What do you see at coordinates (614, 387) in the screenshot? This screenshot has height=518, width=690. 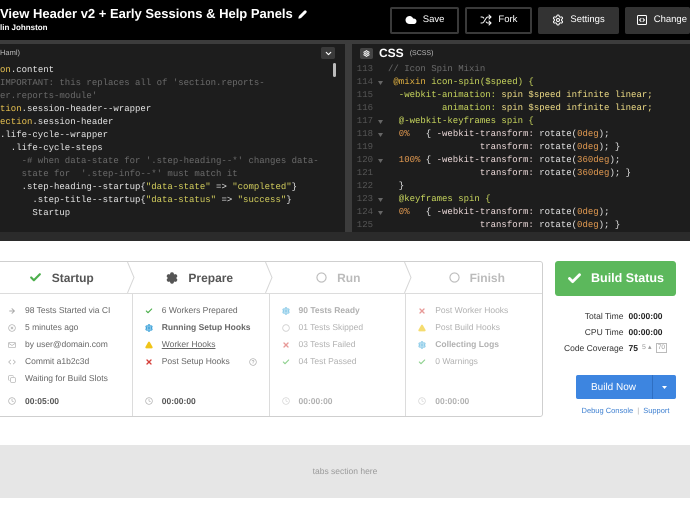 I see `build-now-button: Build Now` at bounding box center [614, 387].